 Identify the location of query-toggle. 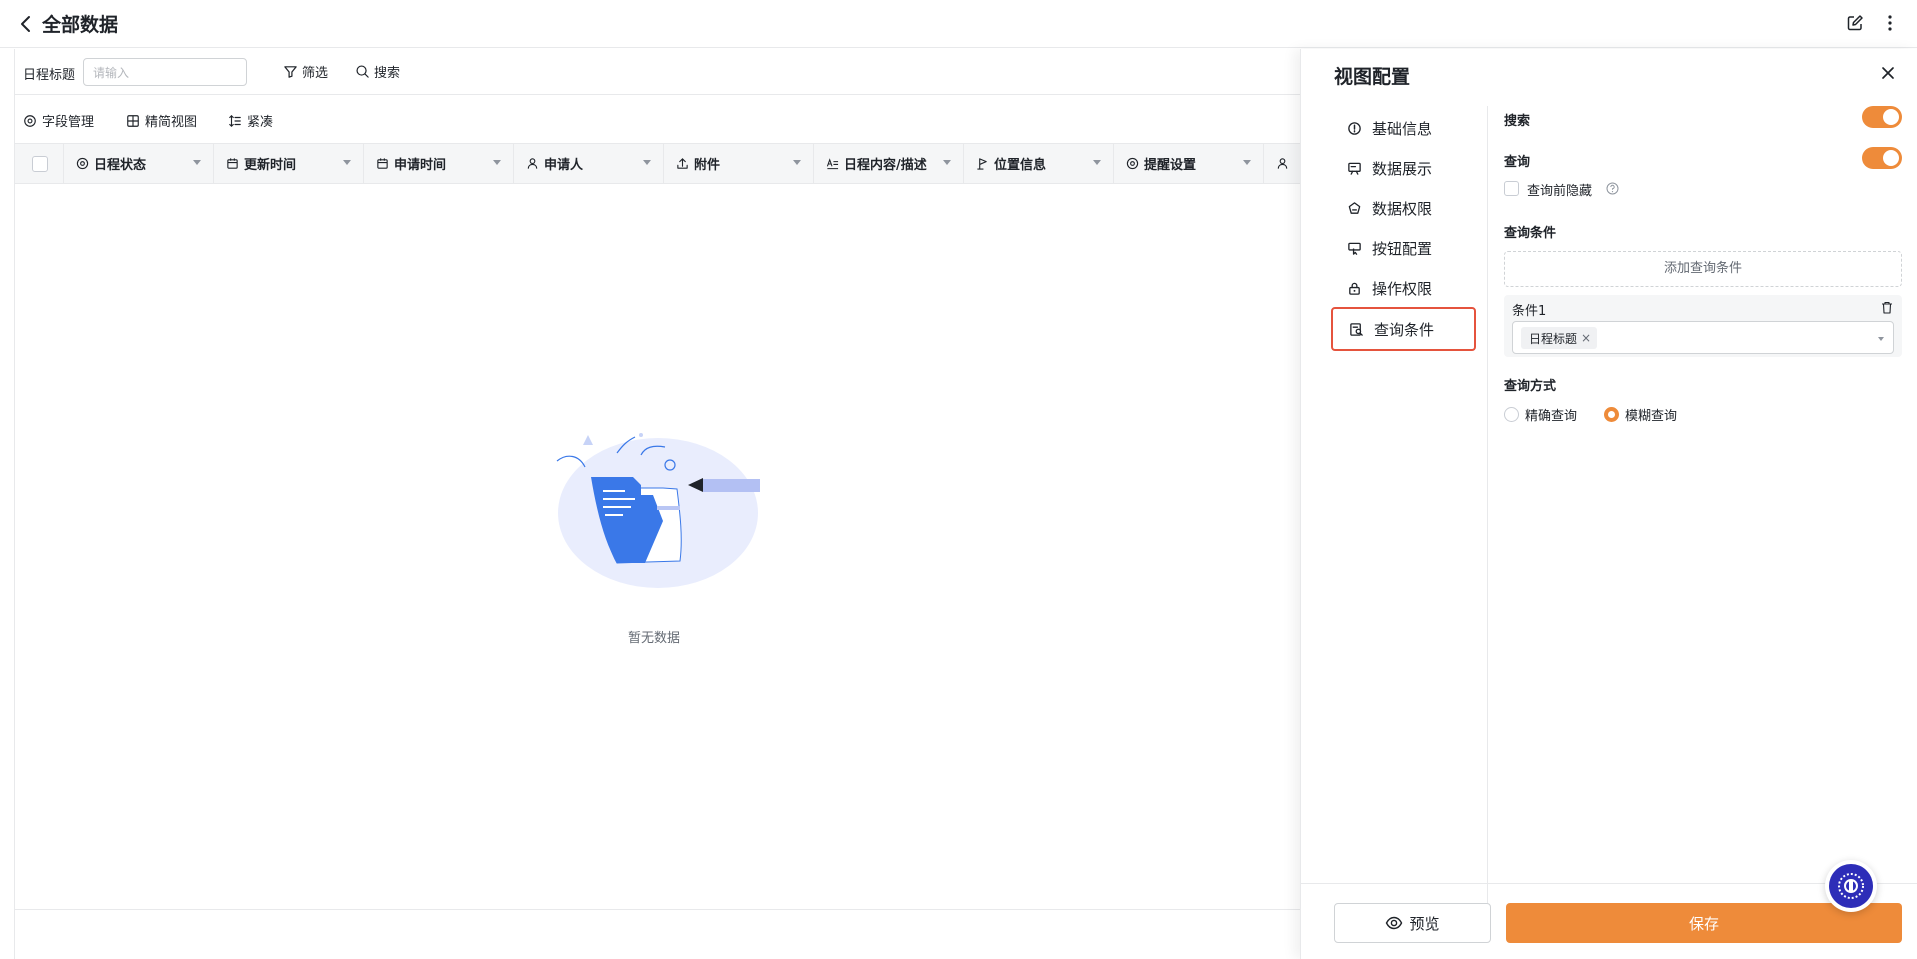
(1882, 158).